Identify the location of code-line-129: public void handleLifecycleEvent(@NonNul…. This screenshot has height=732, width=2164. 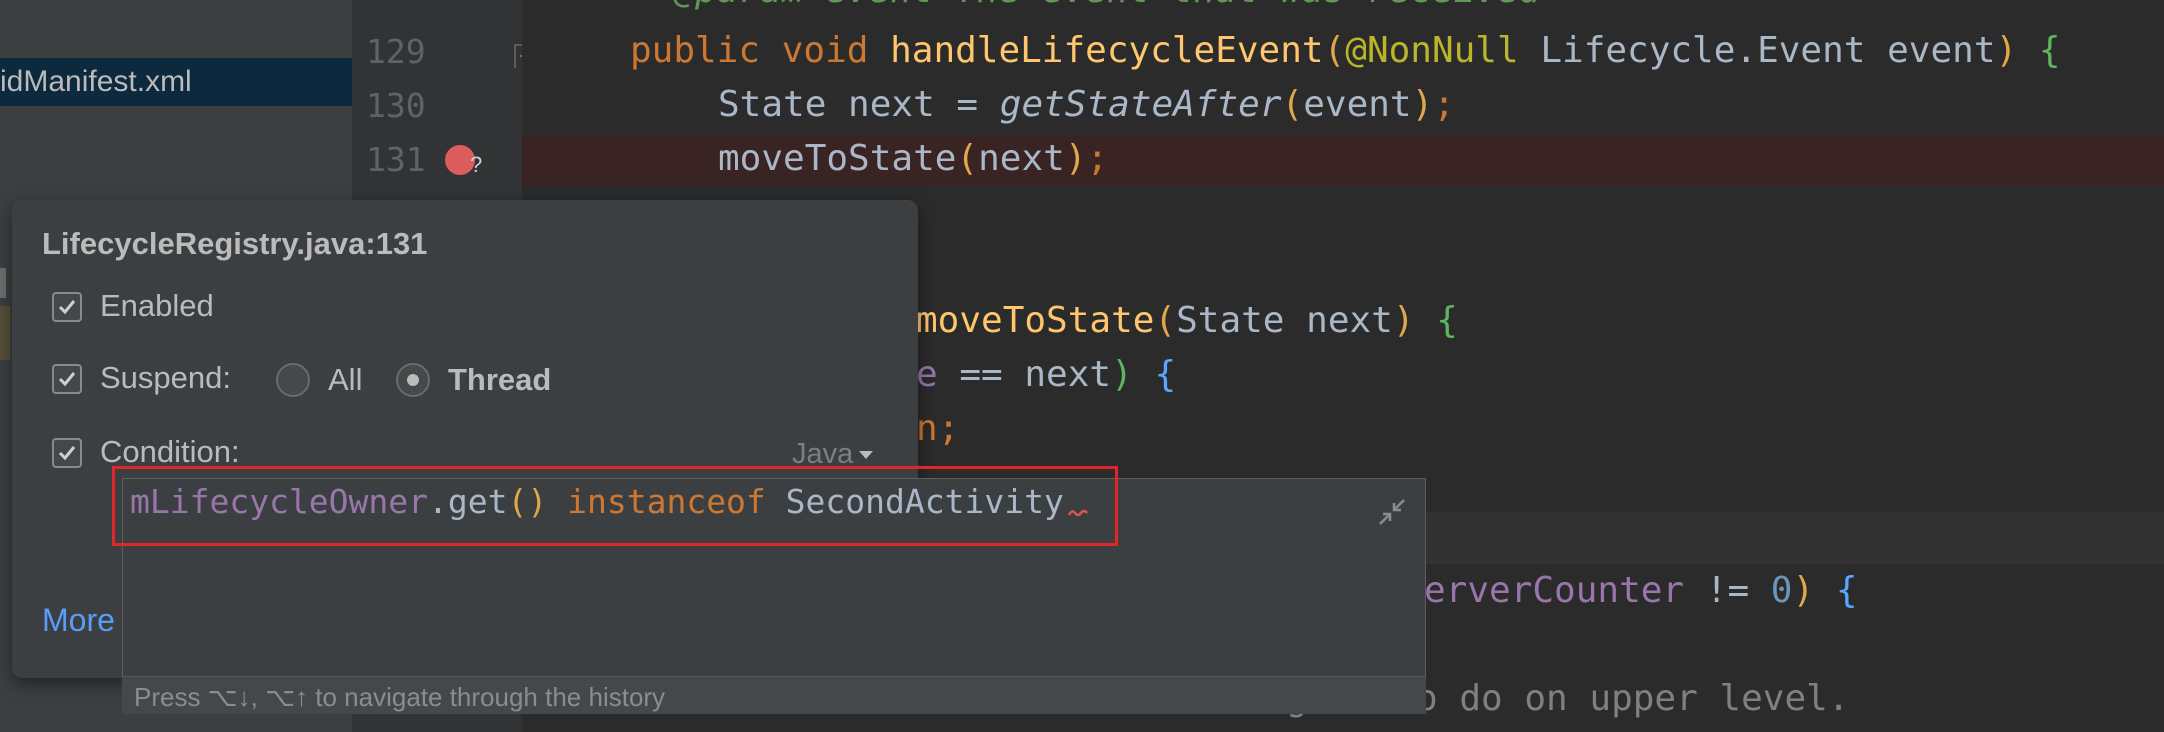
(1345, 50).